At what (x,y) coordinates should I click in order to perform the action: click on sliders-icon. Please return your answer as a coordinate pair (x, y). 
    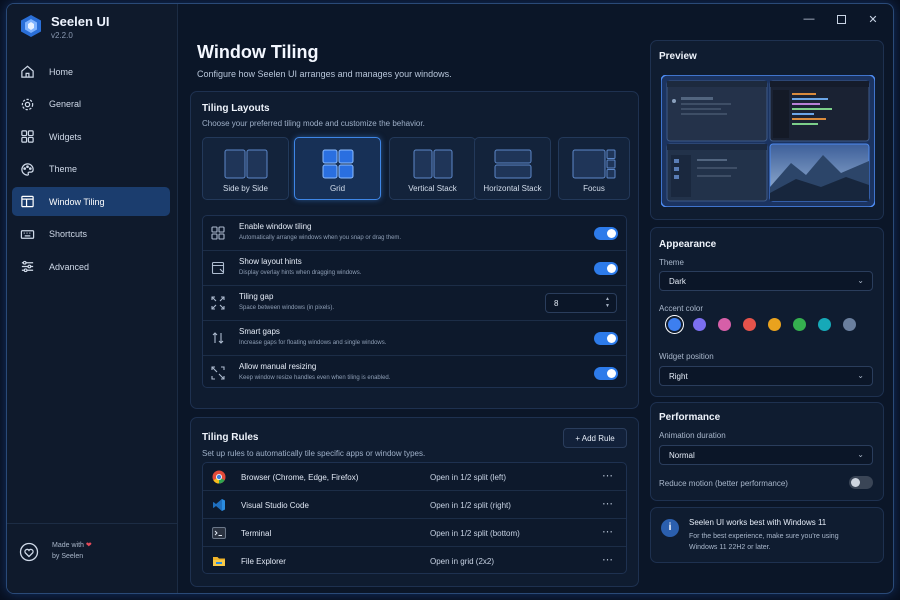
    Looking at the image, I should click on (27, 266).